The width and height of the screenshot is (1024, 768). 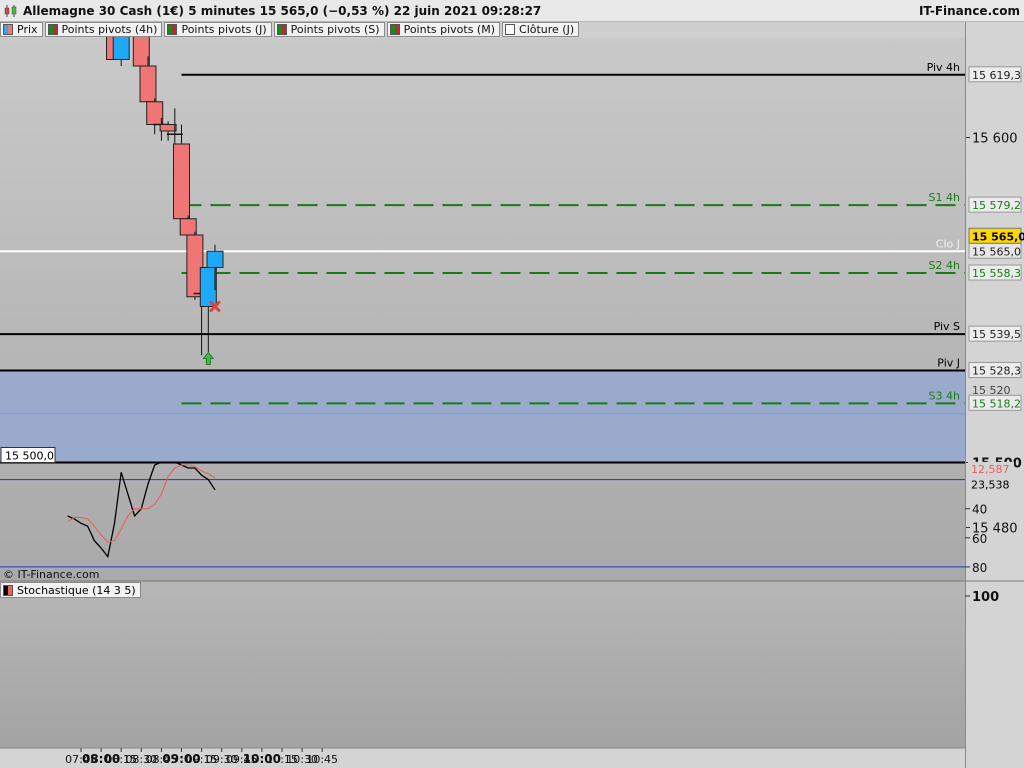 What do you see at coordinates (990, 485) in the screenshot?
I see `stochastic-value-label: 23,538` at bounding box center [990, 485].